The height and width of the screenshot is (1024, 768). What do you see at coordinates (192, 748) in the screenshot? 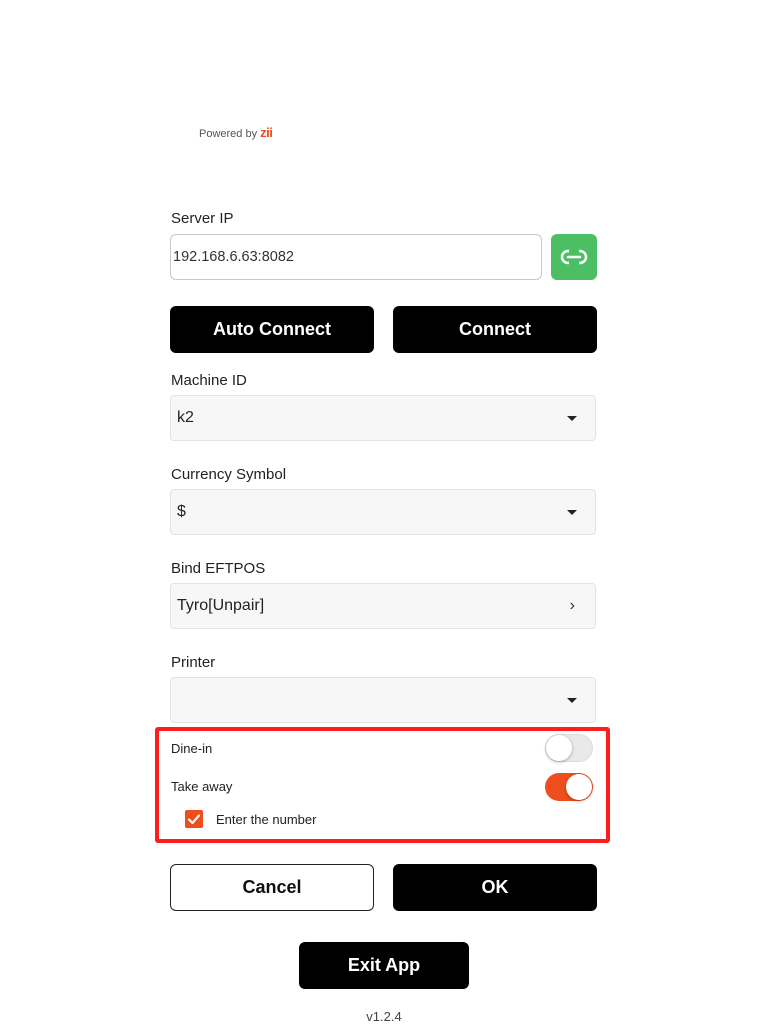
I see `dine-in-label: Dine-in` at bounding box center [192, 748].